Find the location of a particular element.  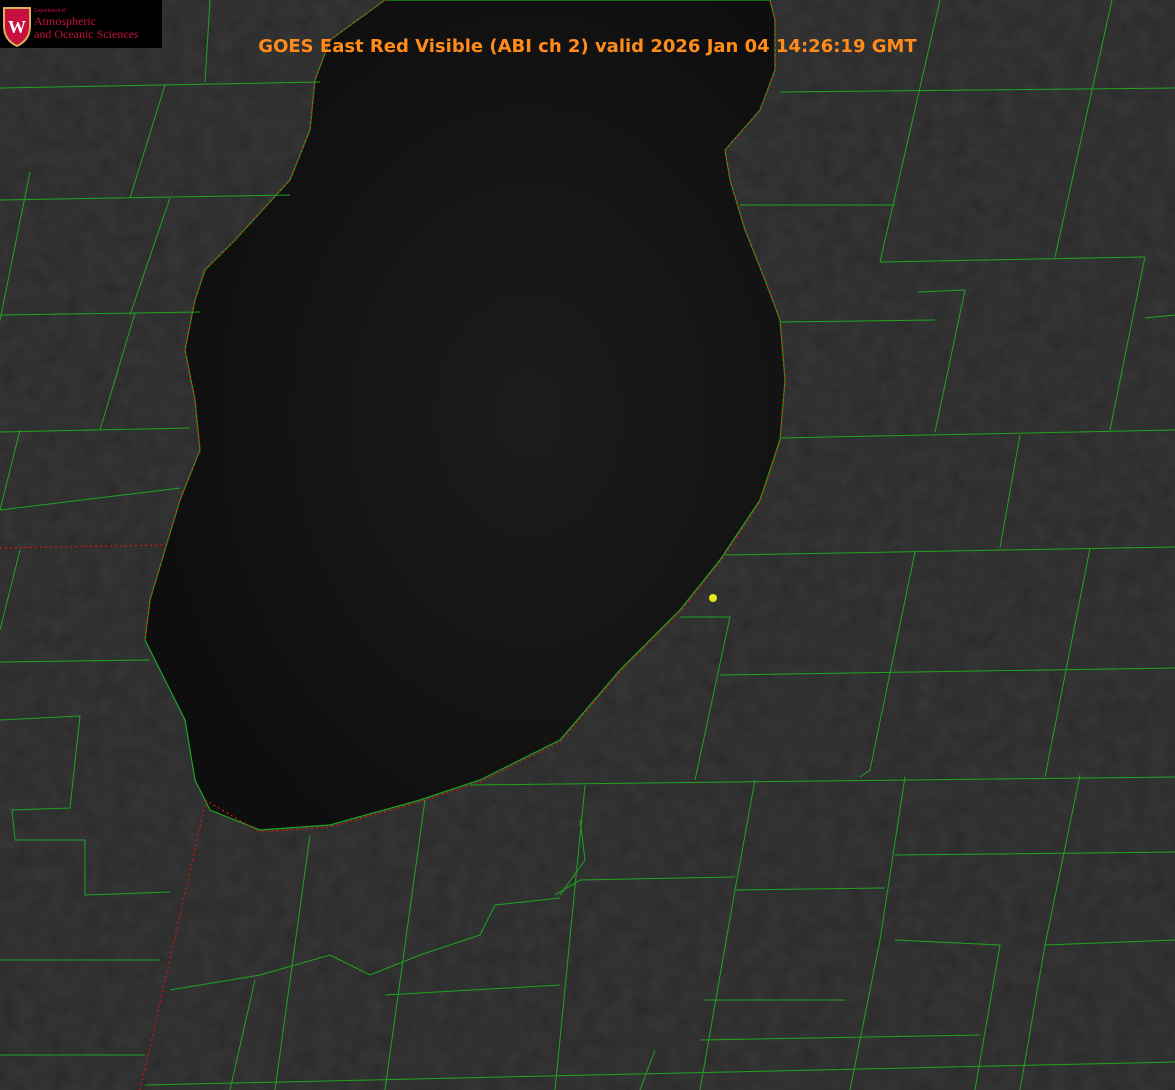

location-marker is located at coordinates (713, 598).